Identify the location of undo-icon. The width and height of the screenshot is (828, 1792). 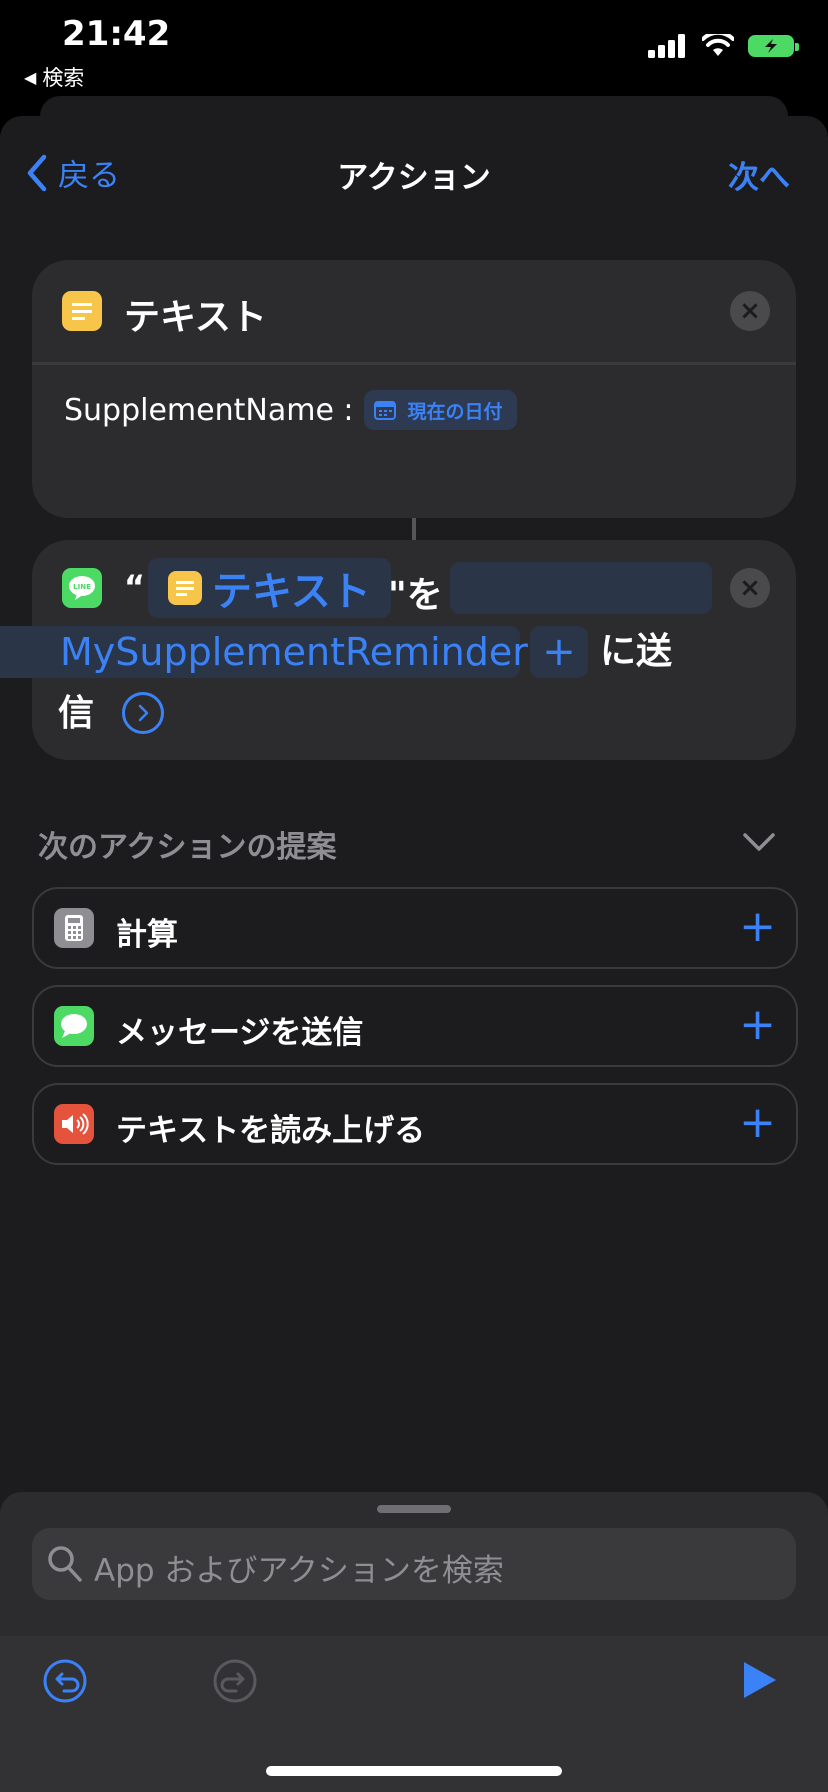
(65, 1681).